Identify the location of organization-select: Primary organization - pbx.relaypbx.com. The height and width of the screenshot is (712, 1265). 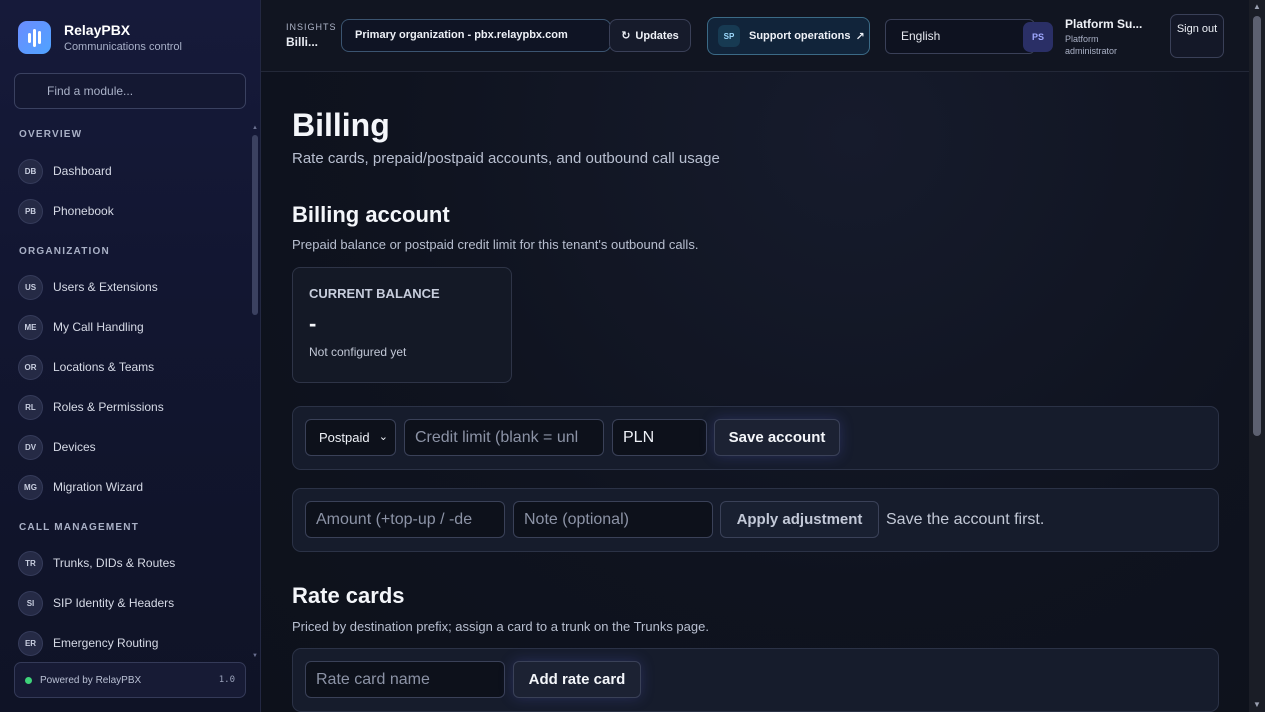
(476, 35).